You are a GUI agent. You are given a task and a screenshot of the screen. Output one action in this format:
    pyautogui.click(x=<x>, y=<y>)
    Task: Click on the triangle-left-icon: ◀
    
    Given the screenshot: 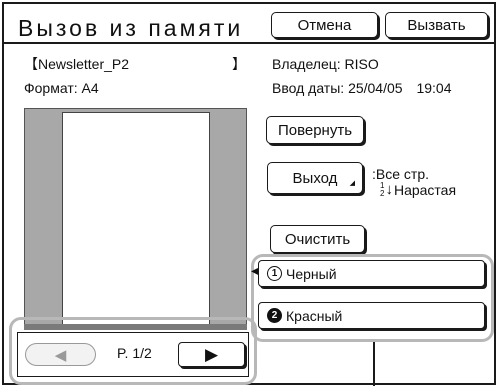 What is the action you would take?
    pyautogui.click(x=60, y=355)
    